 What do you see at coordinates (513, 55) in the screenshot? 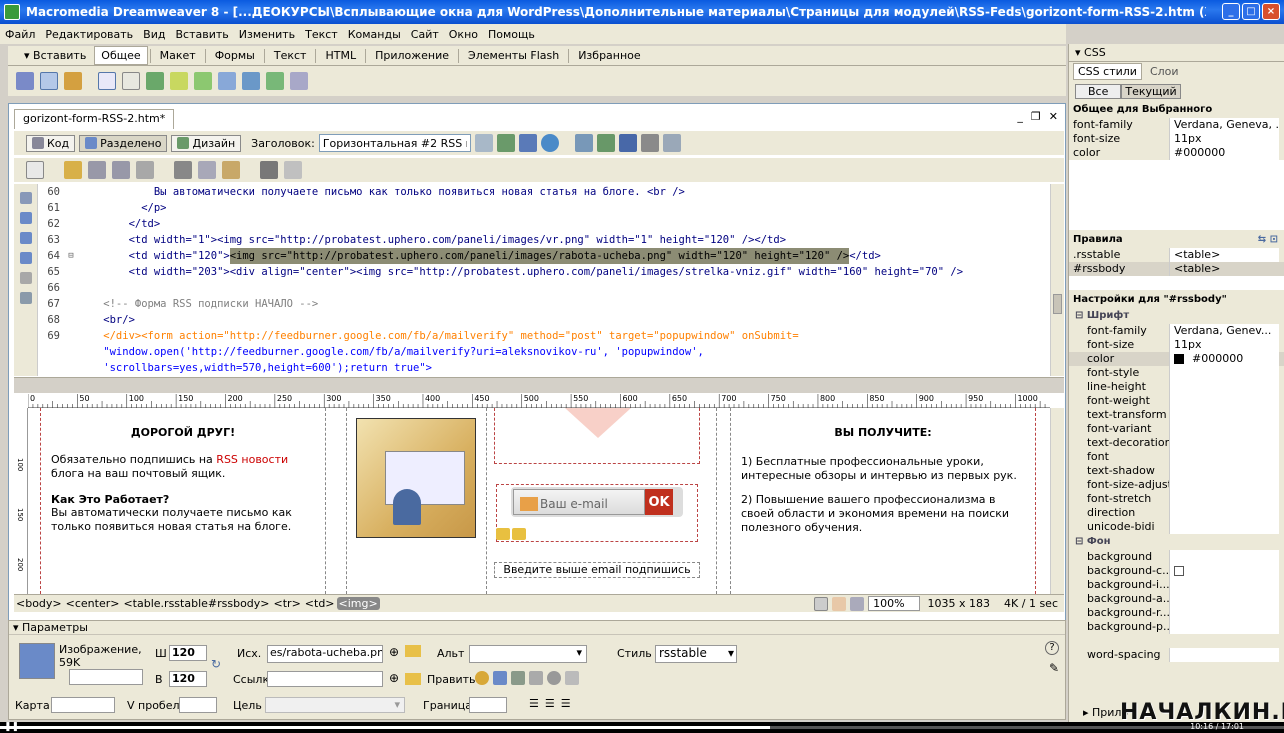
I see `tab-flash-elements: Элементы Flash` at bounding box center [513, 55].